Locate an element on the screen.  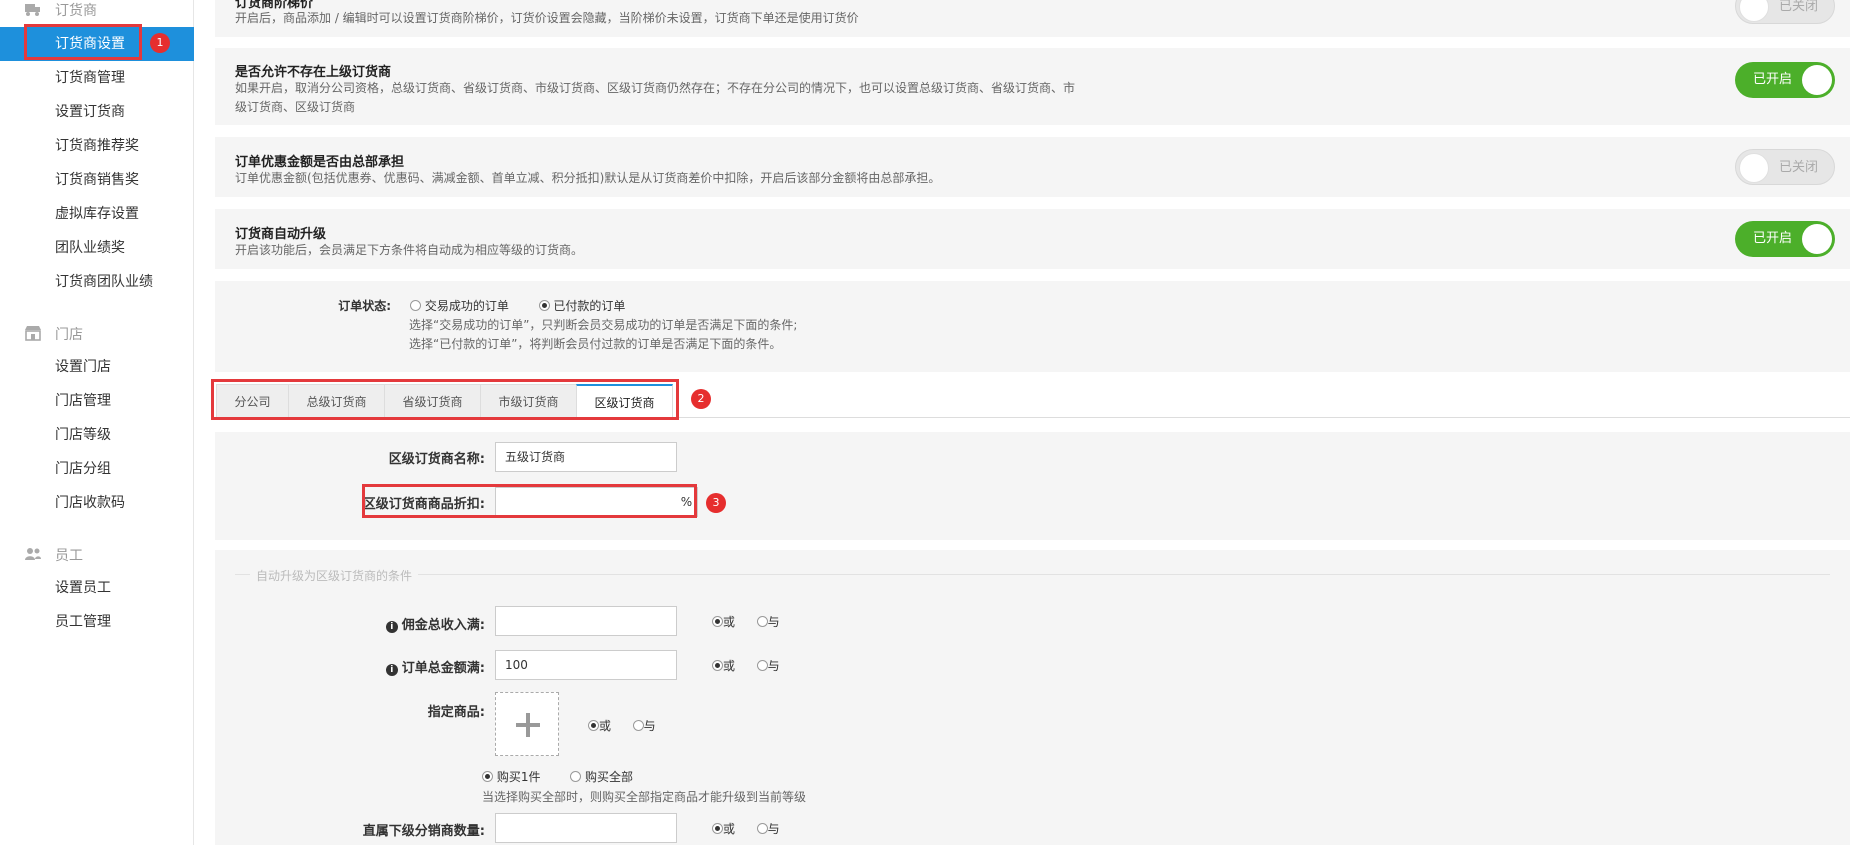
radio-label: 购买全部 is located at coordinates (608, 777).